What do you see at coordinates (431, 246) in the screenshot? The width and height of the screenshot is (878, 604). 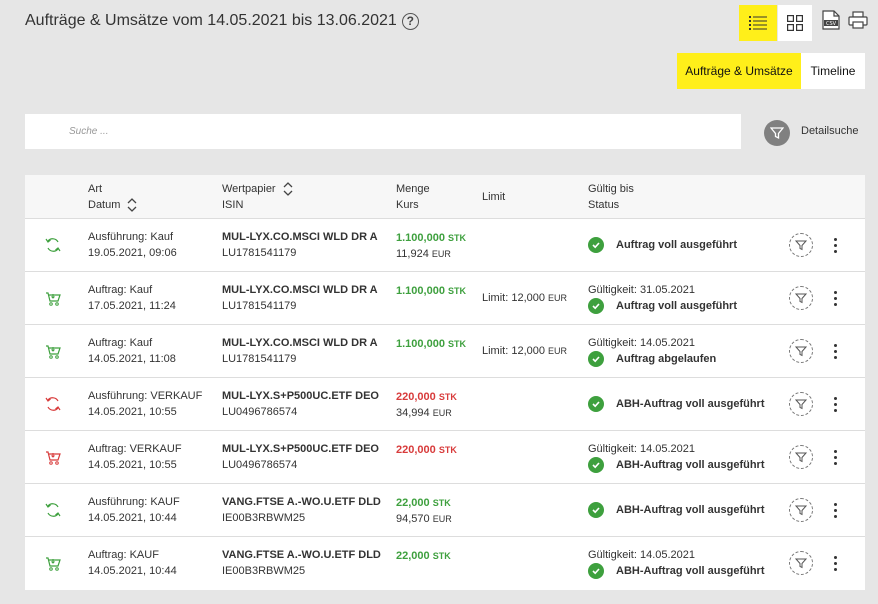 I see `menge-cell: 1.100,000 STK 11,924 EUR` at bounding box center [431, 246].